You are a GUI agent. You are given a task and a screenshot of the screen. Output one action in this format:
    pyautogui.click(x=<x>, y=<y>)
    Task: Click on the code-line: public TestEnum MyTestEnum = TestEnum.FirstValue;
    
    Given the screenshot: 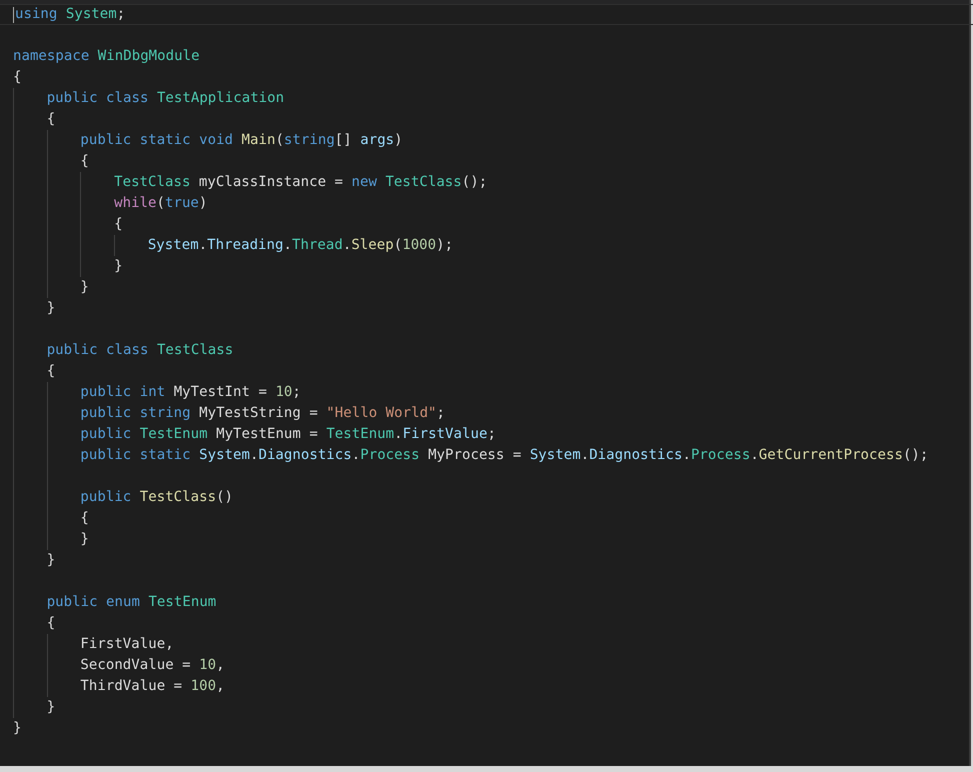 What is the action you would take?
    pyautogui.click(x=288, y=434)
    